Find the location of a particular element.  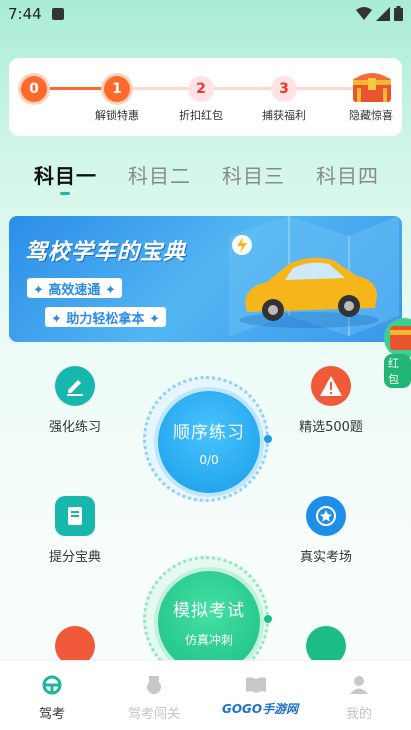

strengthen-practice-button: 强化练习 is located at coordinates (75, 400).